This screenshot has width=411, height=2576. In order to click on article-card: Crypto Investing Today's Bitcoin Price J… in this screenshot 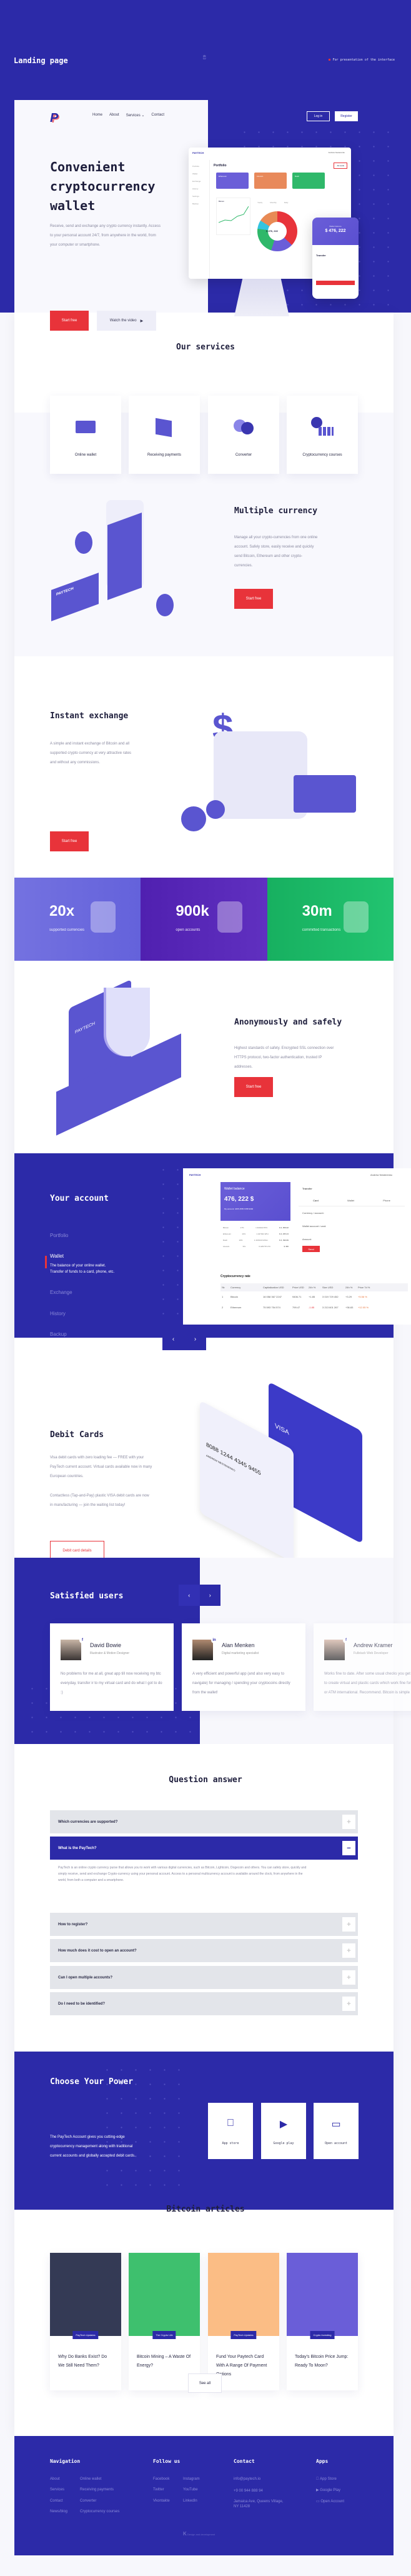, I will do `click(322, 2321)`.